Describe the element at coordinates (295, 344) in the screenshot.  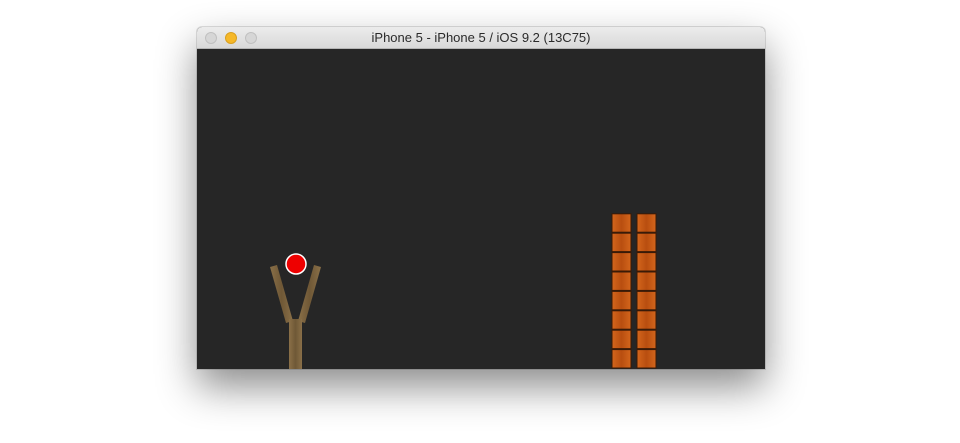
I see `slingshot-handle` at that location.